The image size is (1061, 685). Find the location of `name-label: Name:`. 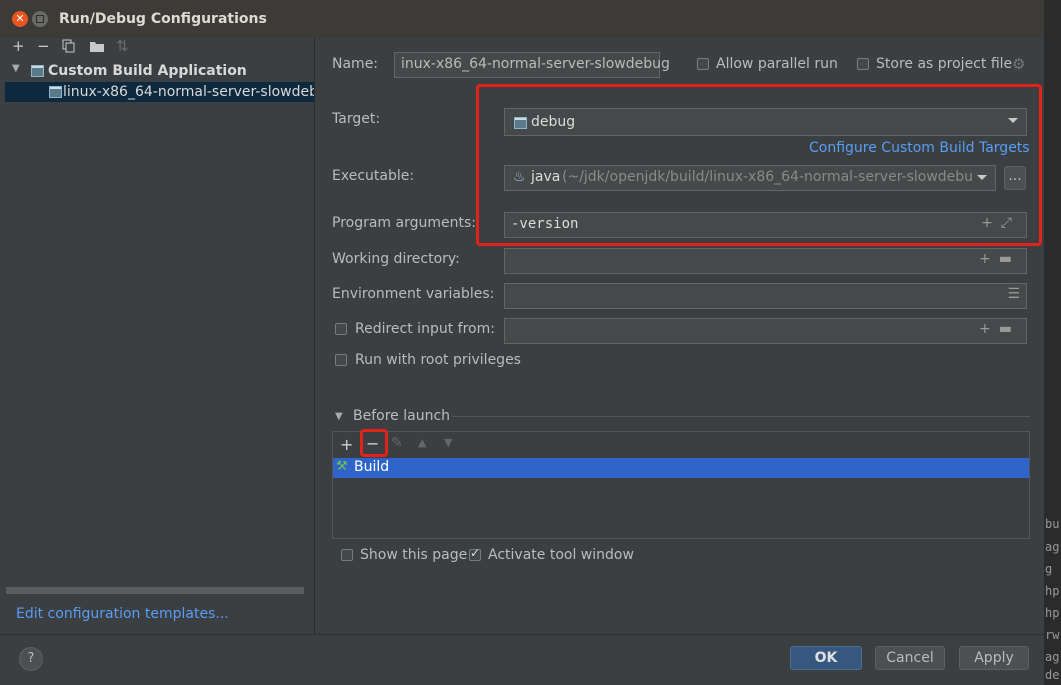

name-label: Name: is located at coordinates (355, 64).